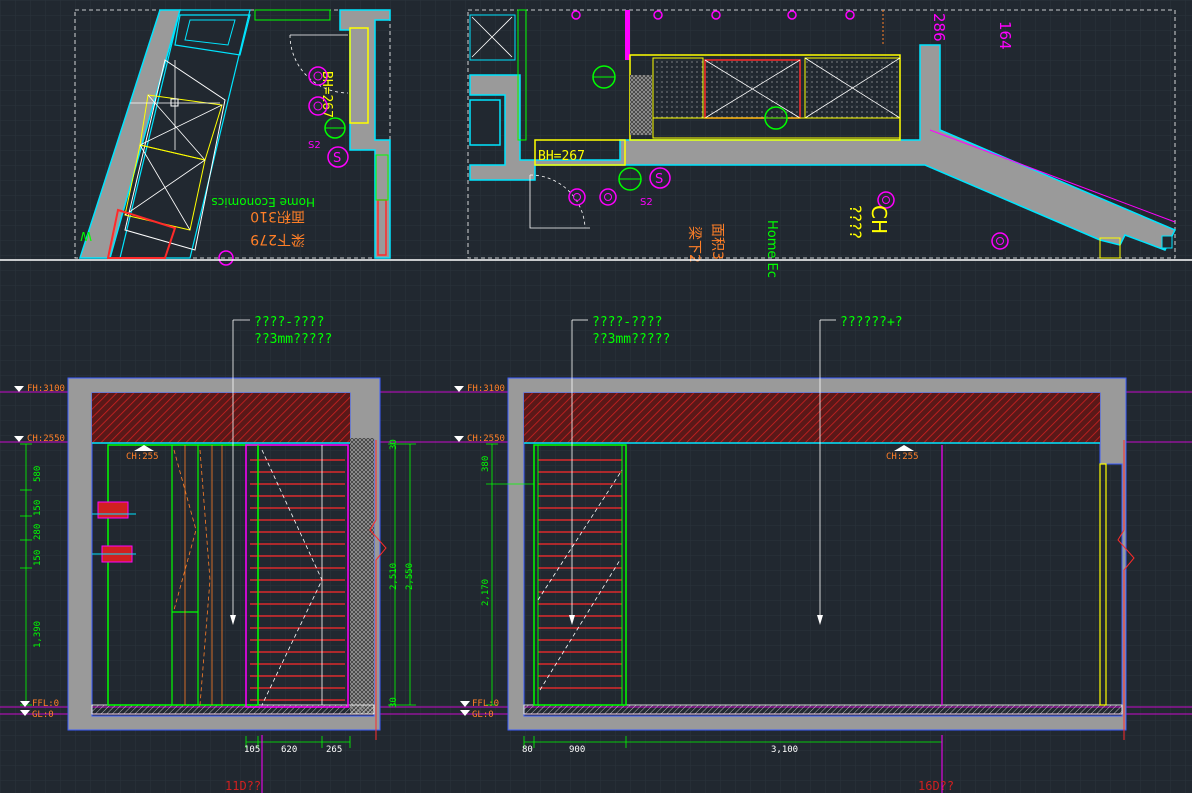  What do you see at coordinates (263, 202) in the screenshot?
I see `svg-text: Home Economics` at bounding box center [263, 202].